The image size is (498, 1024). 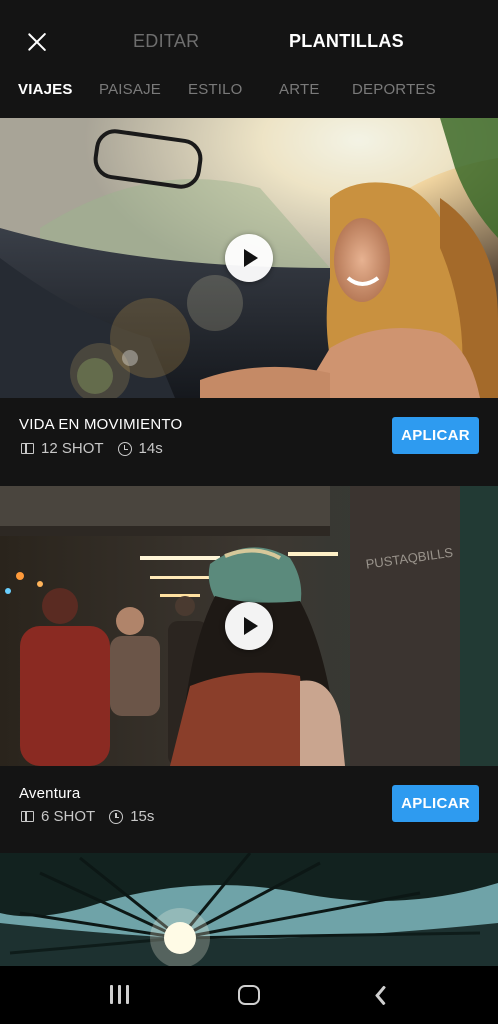 I want to click on template-meta: 6 SHOT 15s, so click(x=87, y=816).